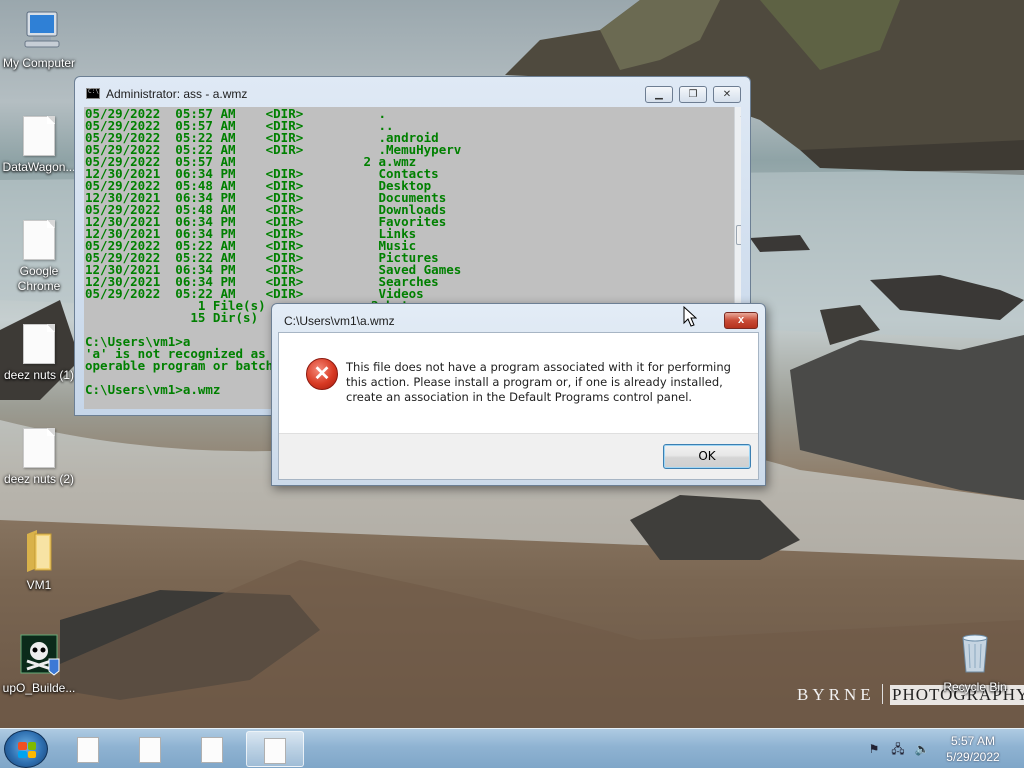  I want to click on dialog-close-button: x, so click(741, 320).